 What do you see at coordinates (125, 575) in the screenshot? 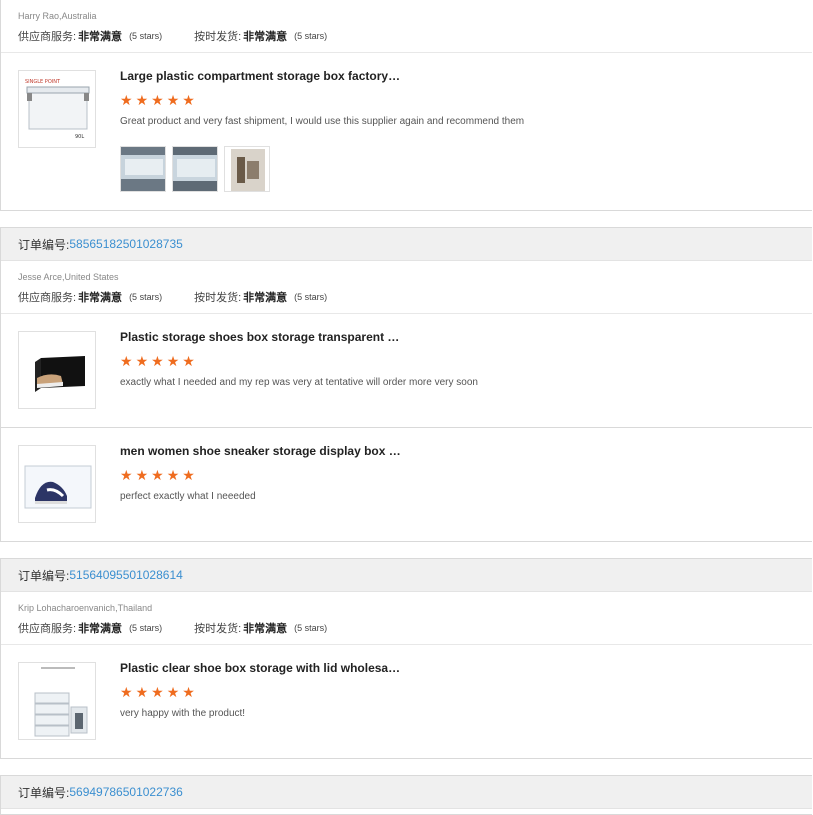
I see `order-number-link: 51564095501028614` at bounding box center [125, 575].